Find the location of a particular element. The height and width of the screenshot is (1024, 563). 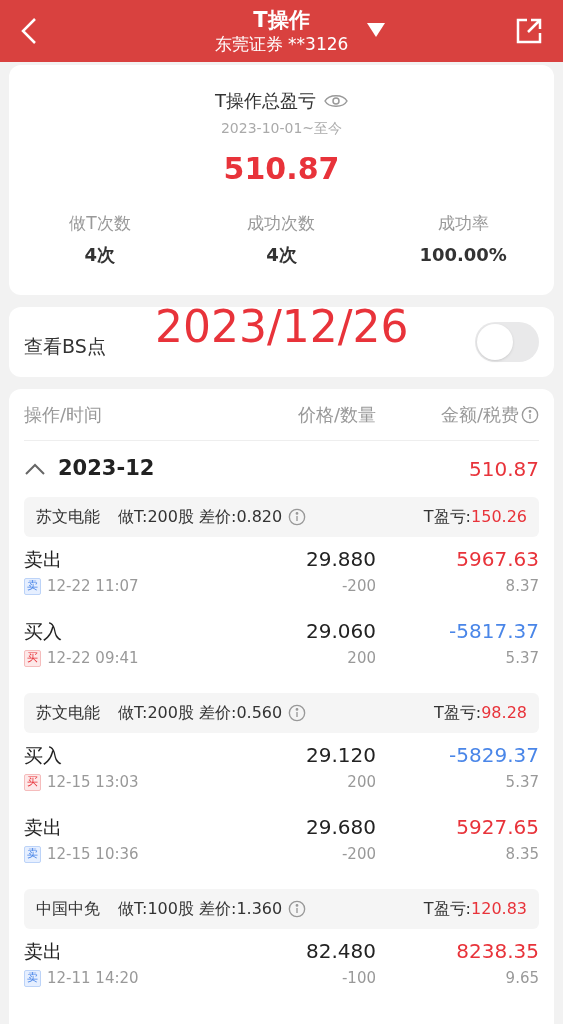

bs-toggle is located at coordinates (507, 342).